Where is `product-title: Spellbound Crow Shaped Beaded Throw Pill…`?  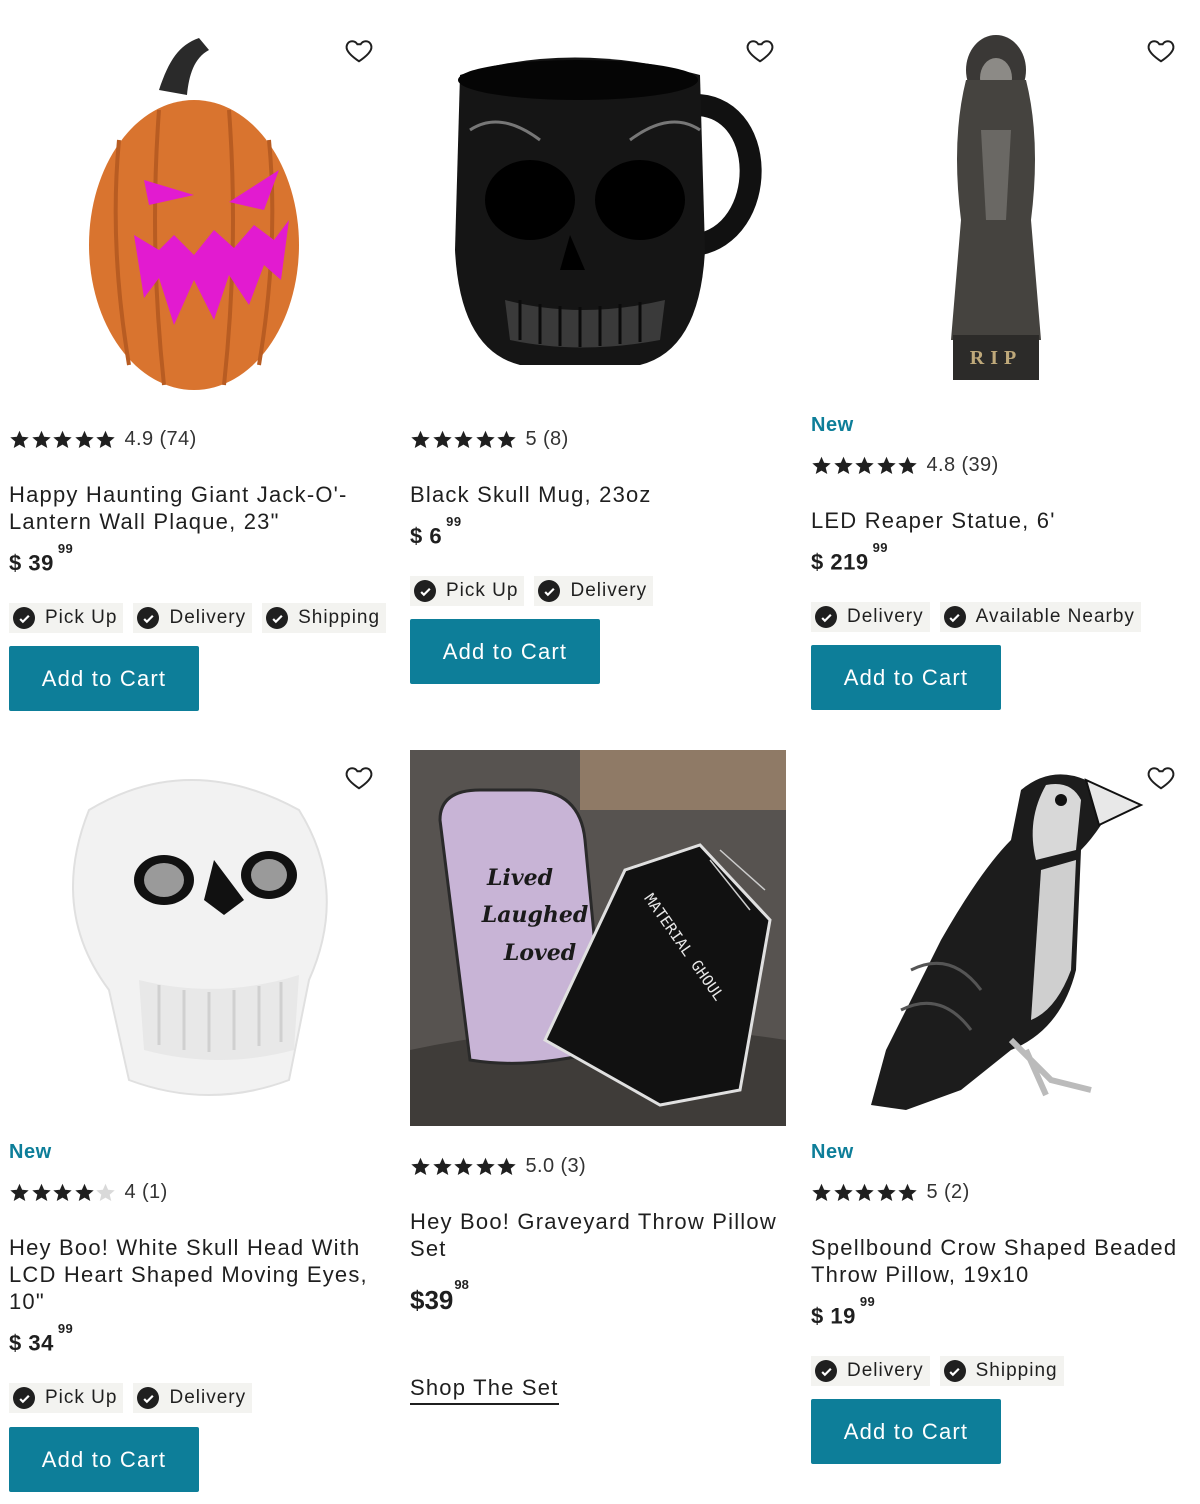 product-title: Spellbound Crow Shaped Beaded Throw Pill… is located at coordinates (998, 1261).